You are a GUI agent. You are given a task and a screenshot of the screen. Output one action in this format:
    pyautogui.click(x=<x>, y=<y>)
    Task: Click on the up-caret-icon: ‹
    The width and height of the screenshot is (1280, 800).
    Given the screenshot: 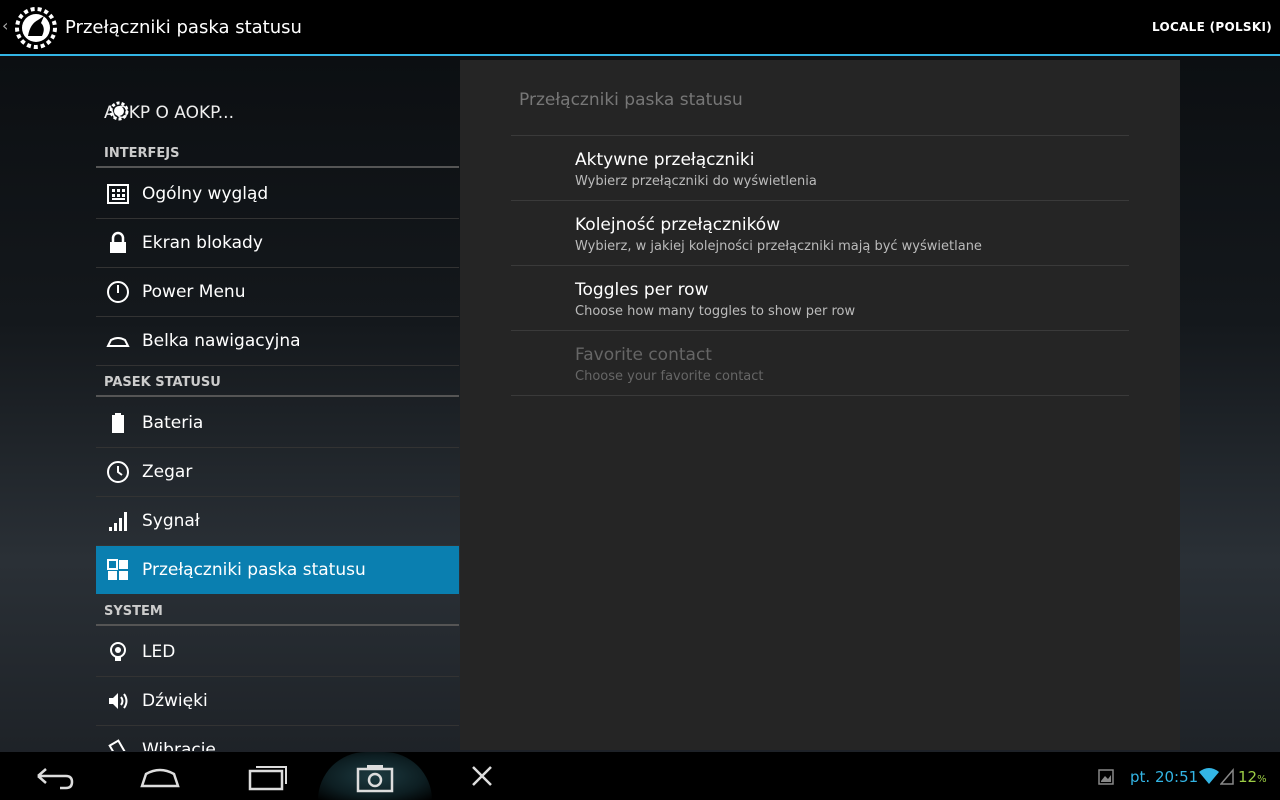 What is the action you would take?
    pyautogui.click(x=5, y=25)
    